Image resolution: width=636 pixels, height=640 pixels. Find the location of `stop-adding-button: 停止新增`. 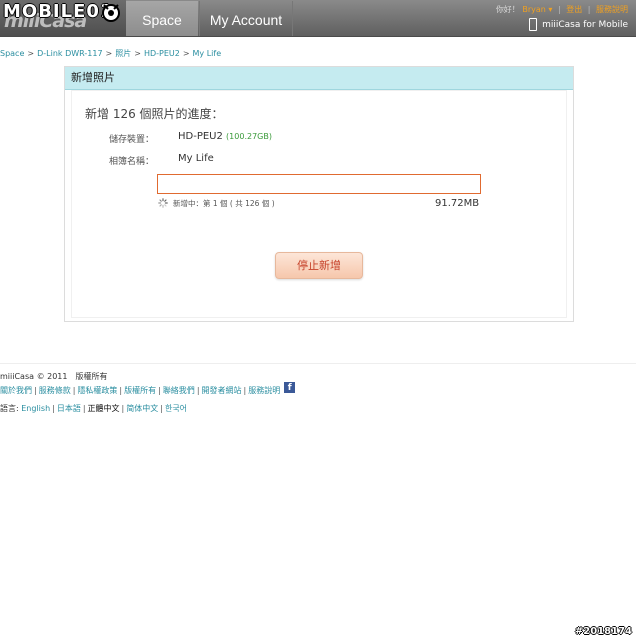

stop-adding-button: 停止新增 is located at coordinates (319, 265).